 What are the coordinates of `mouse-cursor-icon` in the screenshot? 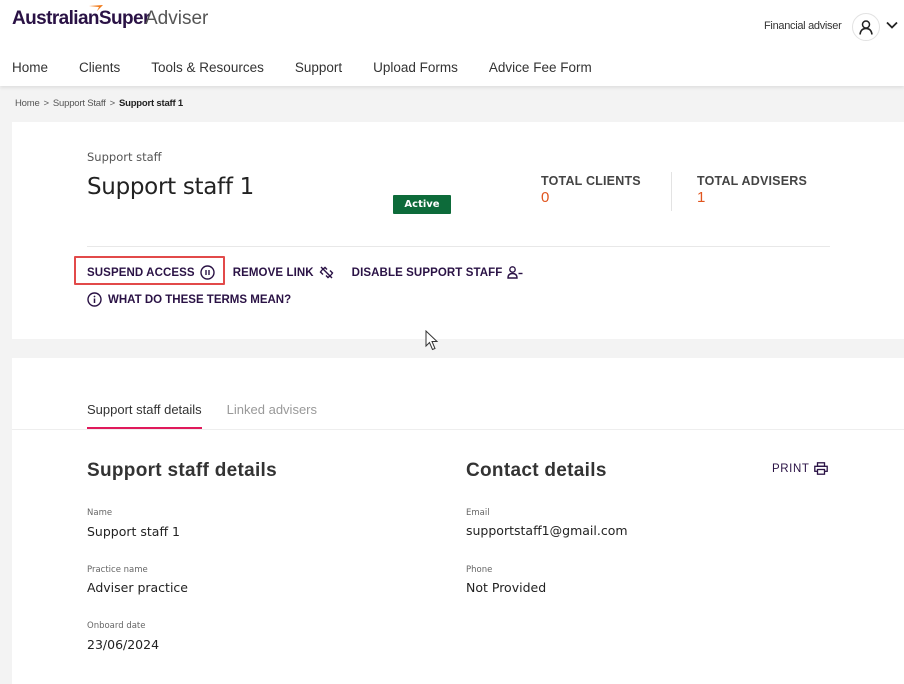 It's located at (432, 340).